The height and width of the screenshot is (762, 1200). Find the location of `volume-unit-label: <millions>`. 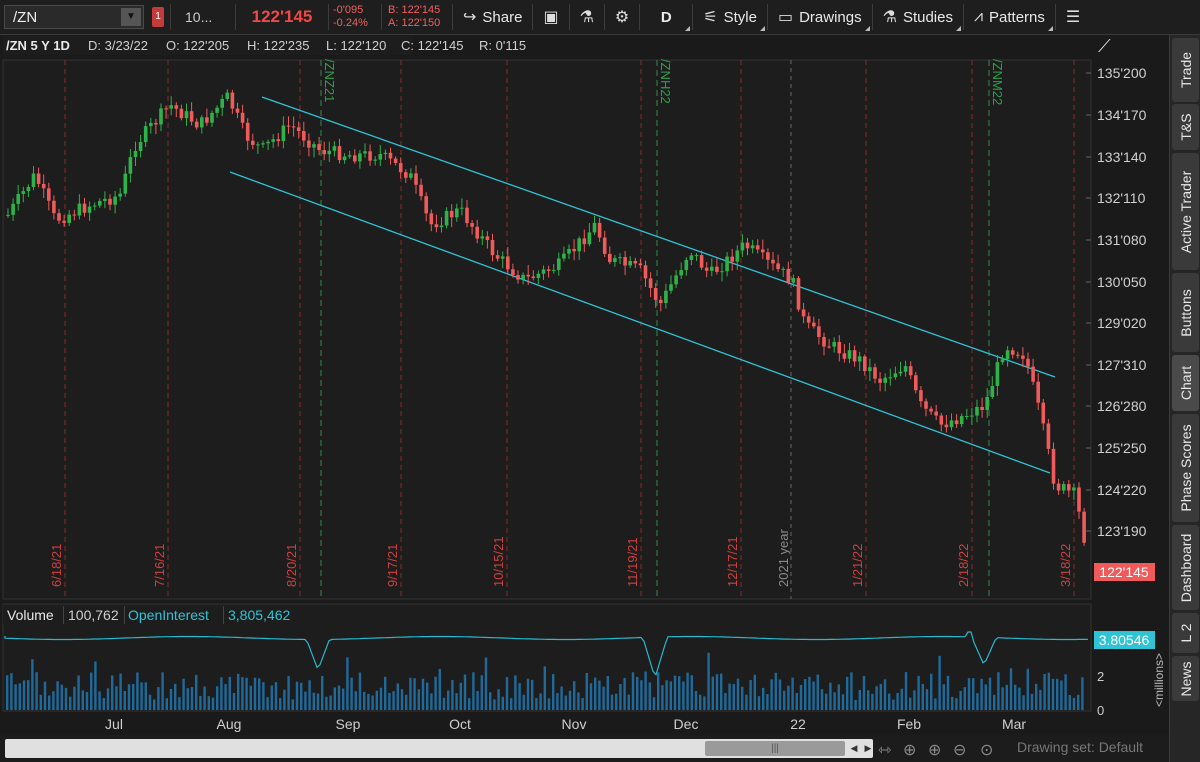

volume-unit-label: <millions> is located at coordinates (1159, 680).